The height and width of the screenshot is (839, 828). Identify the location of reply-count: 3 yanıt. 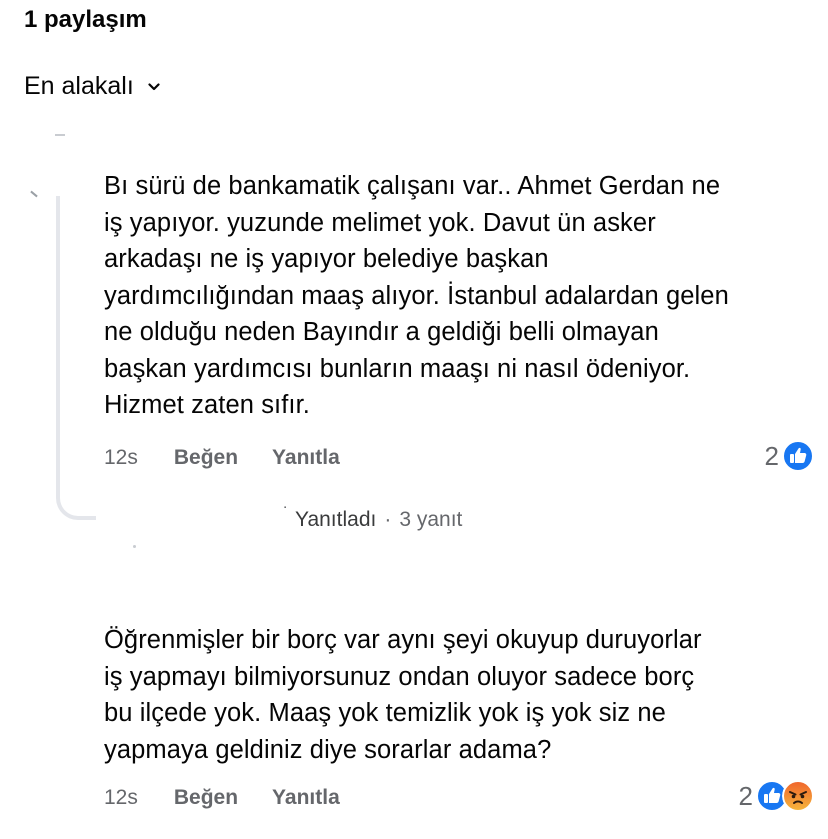
(431, 519).